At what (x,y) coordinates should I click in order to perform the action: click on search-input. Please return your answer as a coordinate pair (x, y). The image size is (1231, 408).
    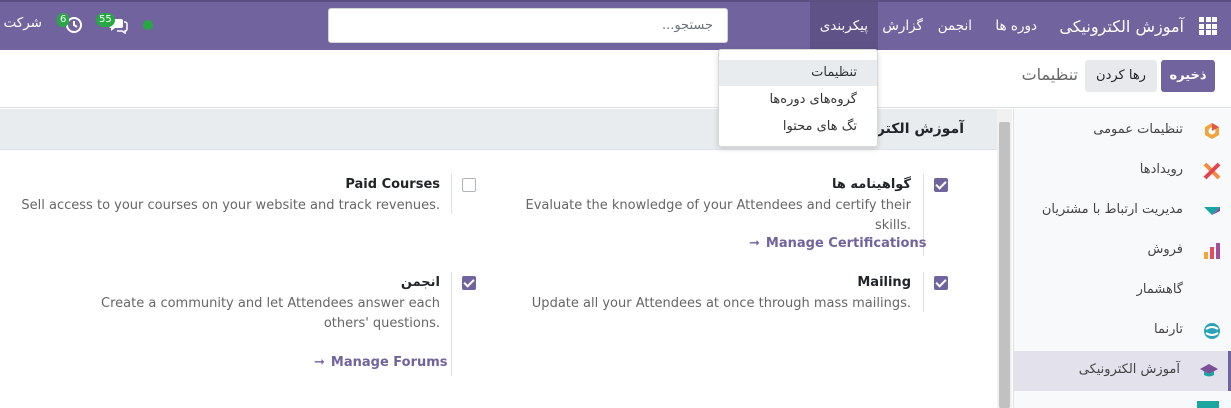
    Looking at the image, I should click on (528, 25).